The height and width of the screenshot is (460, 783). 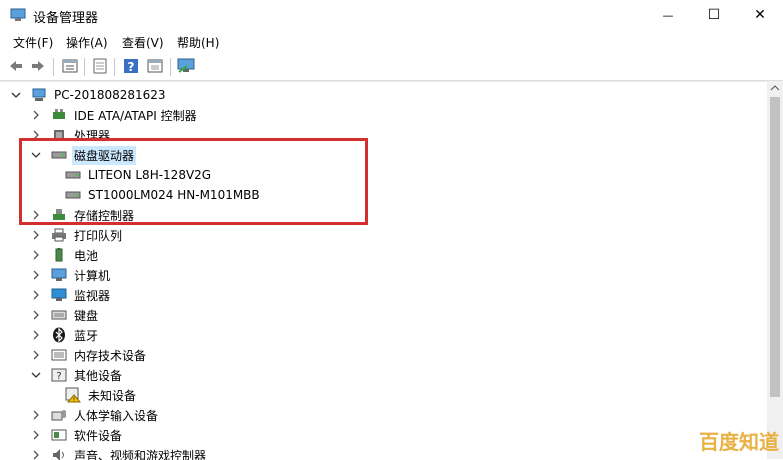 I want to click on highlight-box, so click(x=193, y=181).